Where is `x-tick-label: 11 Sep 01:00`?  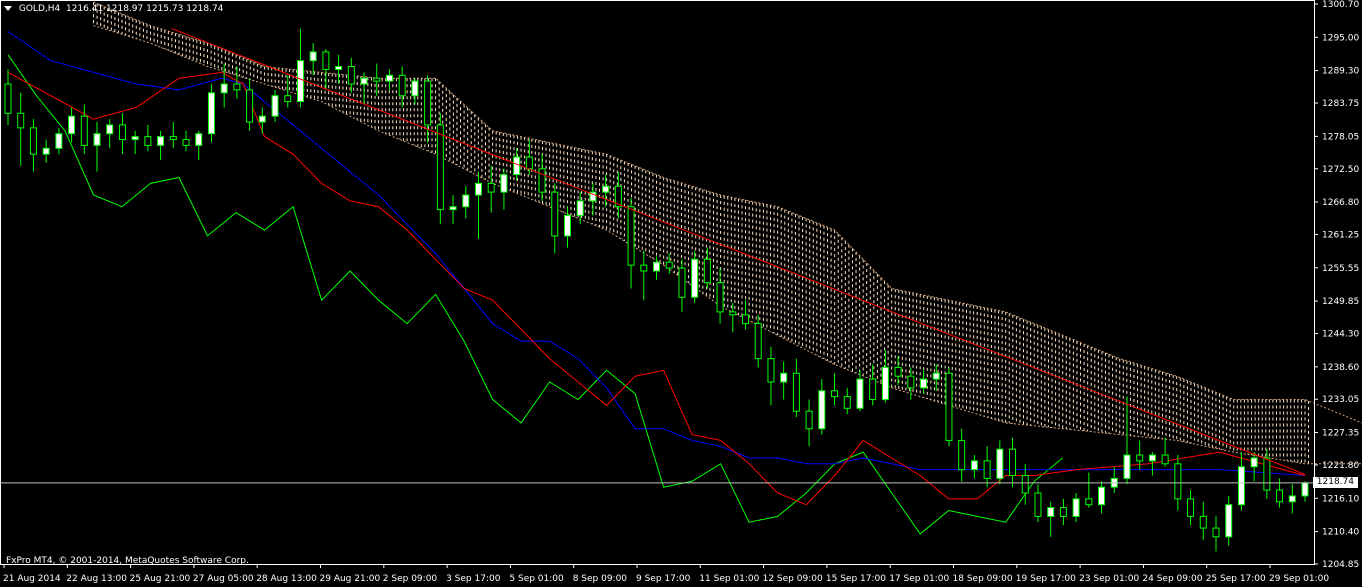
x-tick-label: 11 Sep 01:00 is located at coordinates (729, 579).